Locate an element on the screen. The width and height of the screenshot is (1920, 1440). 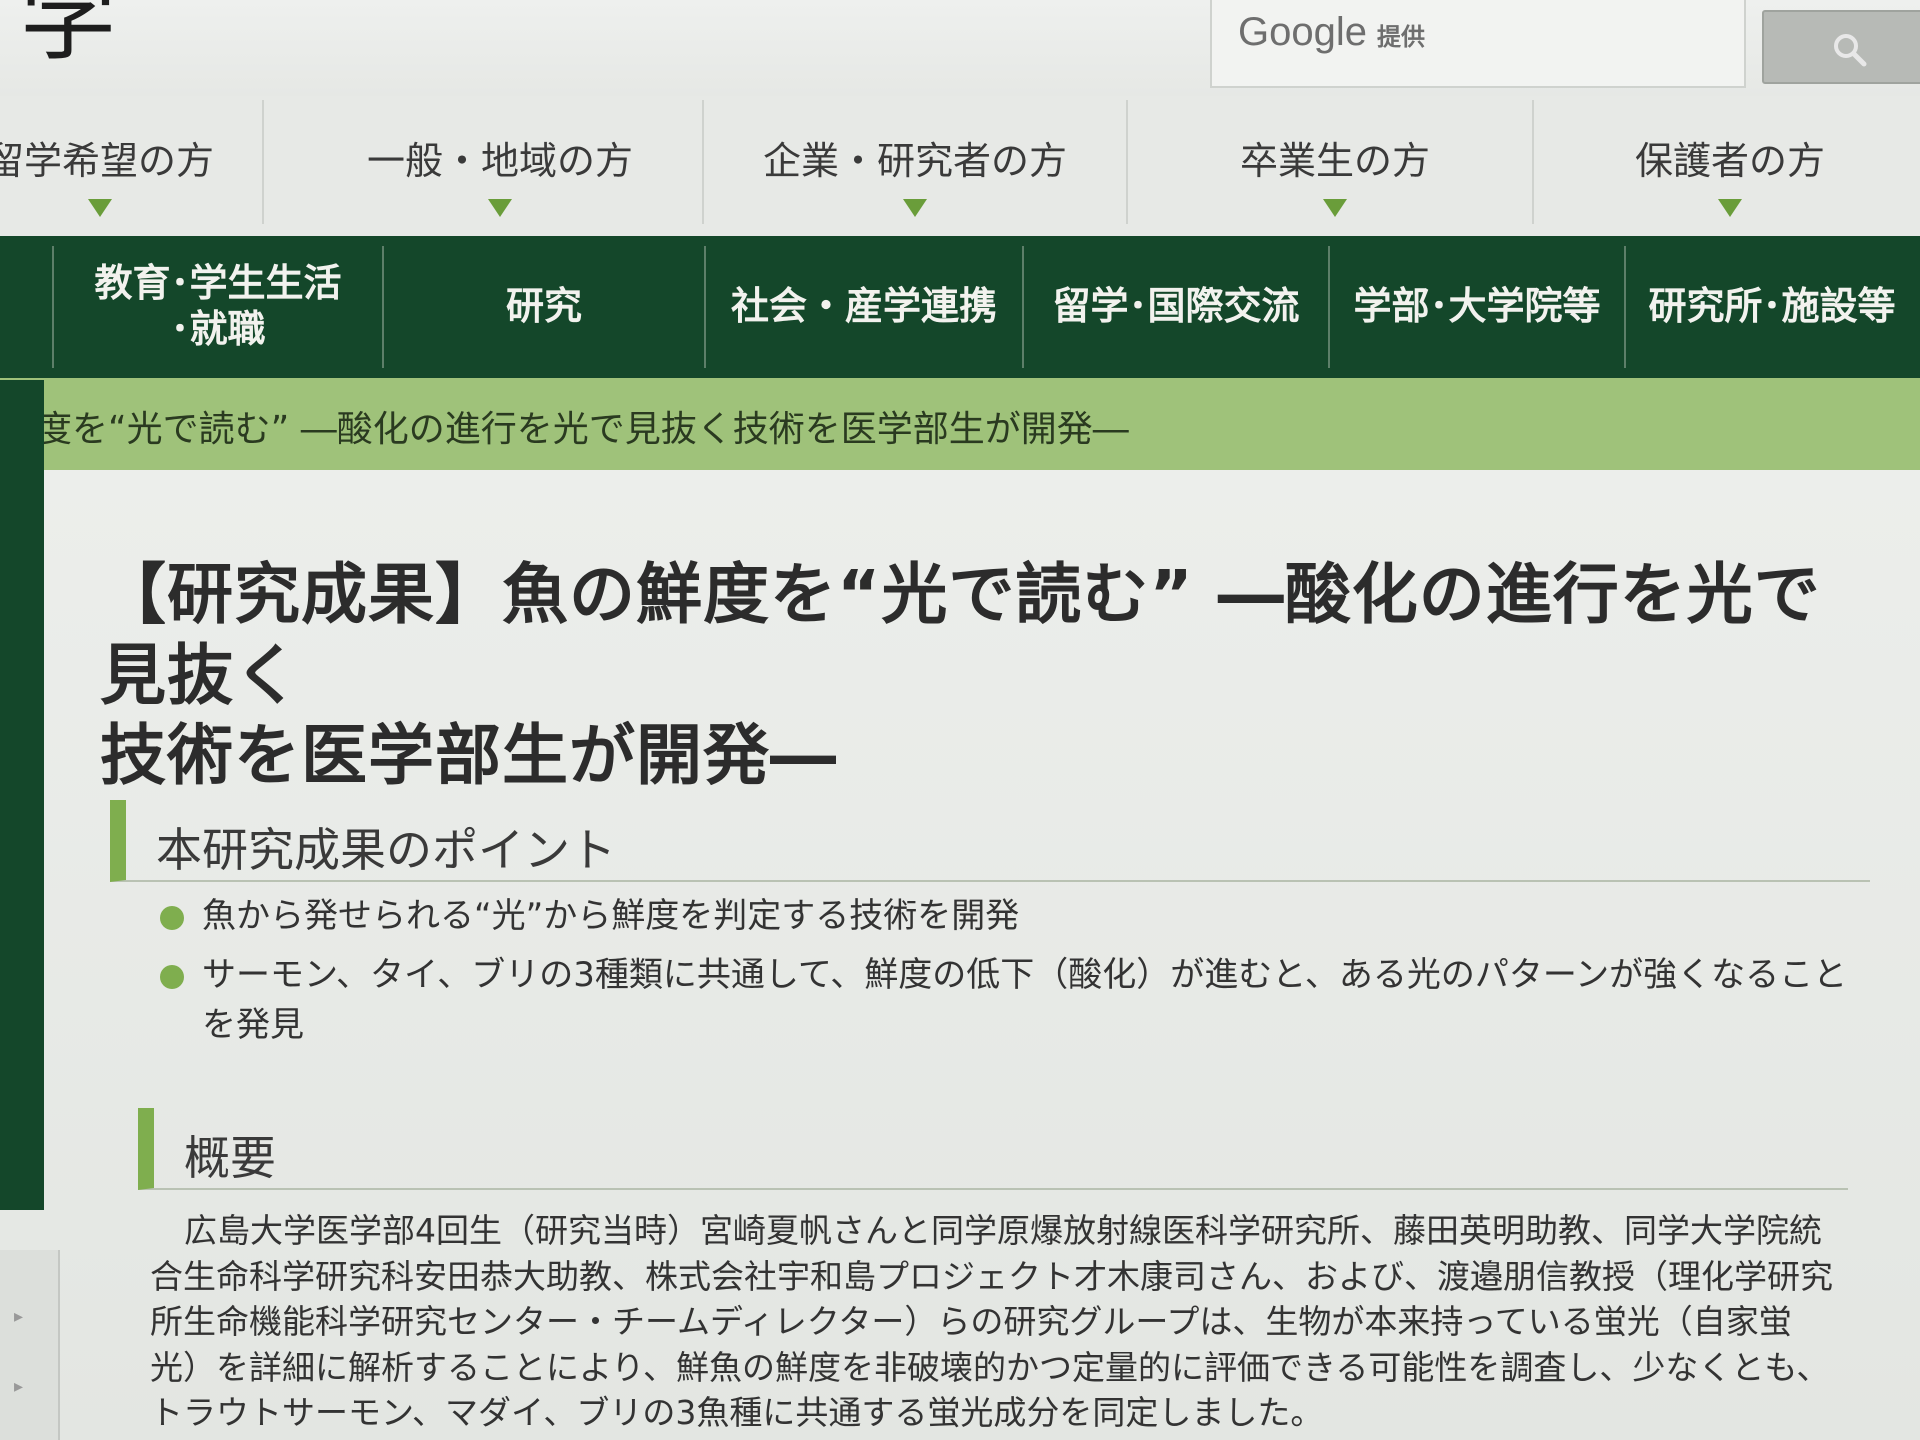
main-nav-research: 研究 is located at coordinates (544, 307).